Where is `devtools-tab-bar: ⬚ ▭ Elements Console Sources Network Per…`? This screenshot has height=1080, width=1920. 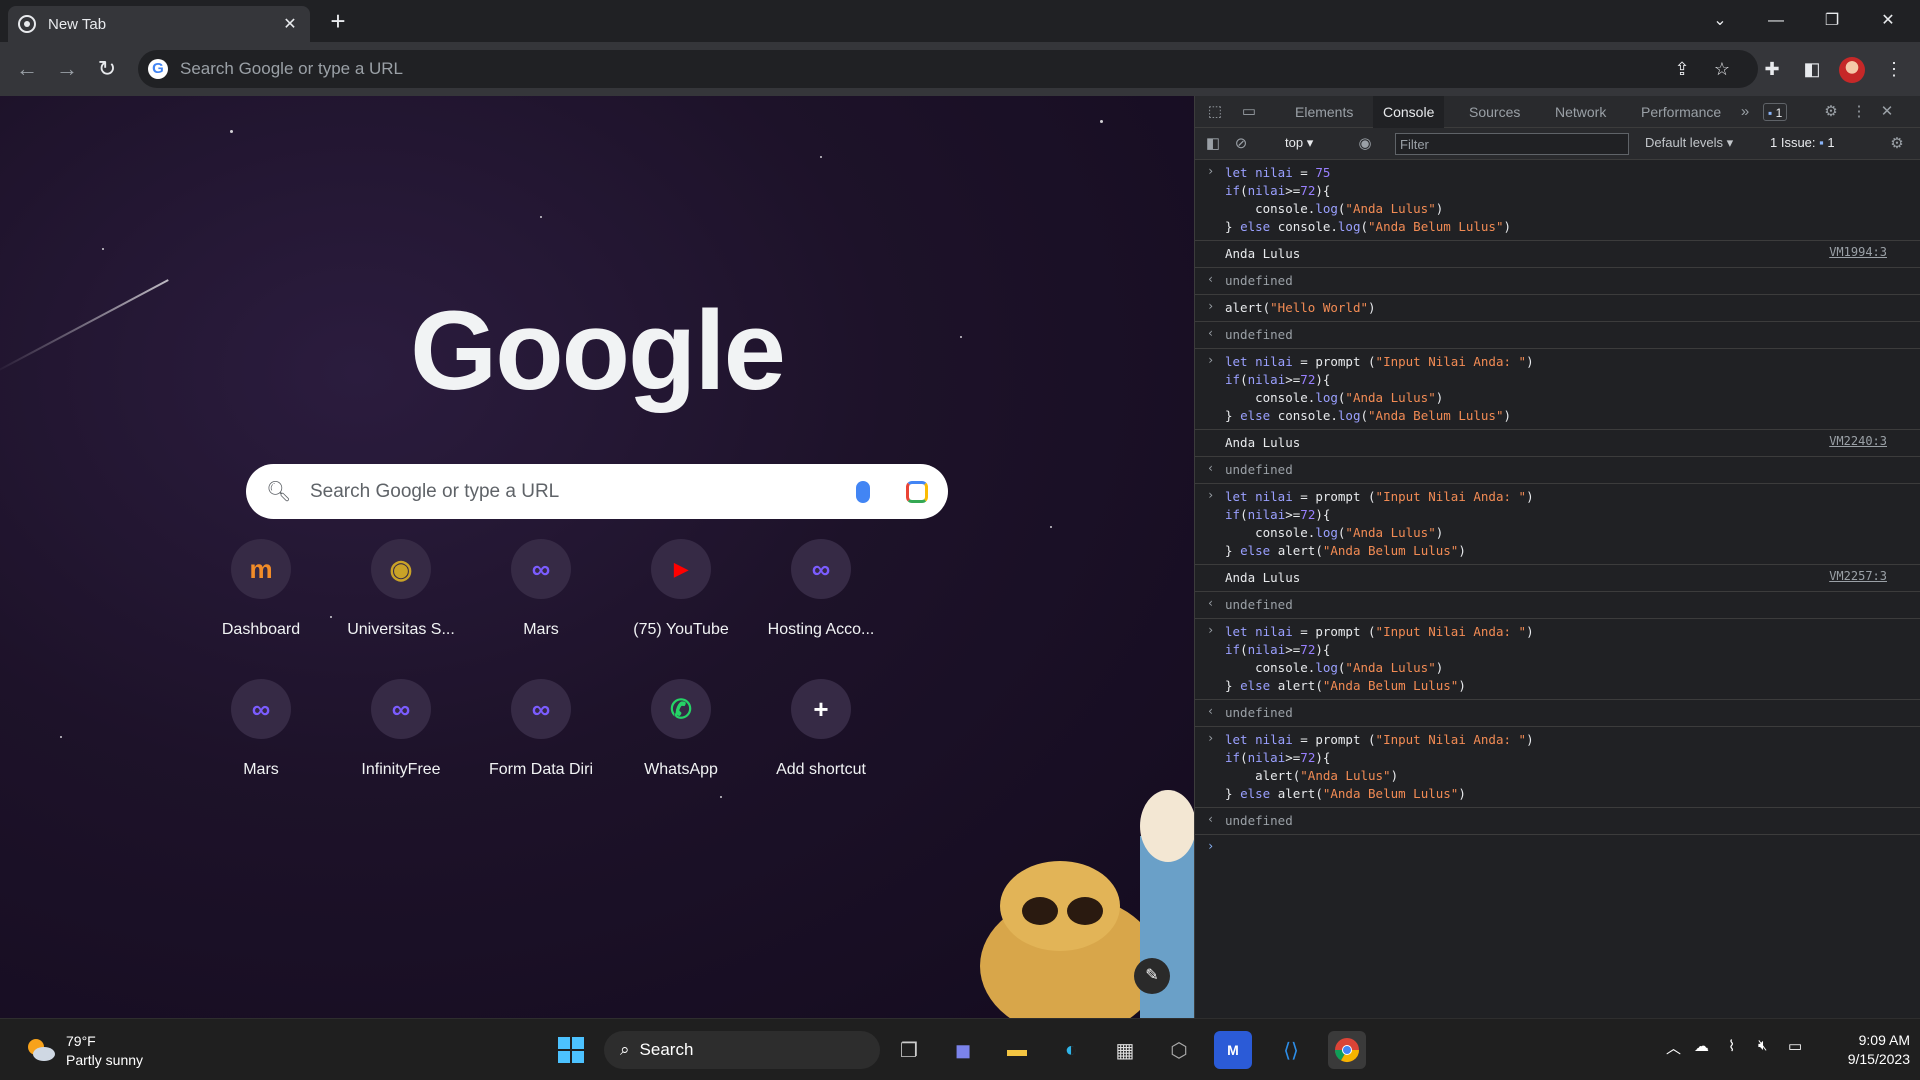 devtools-tab-bar: ⬚ ▭ Elements Console Sources Network Per… is located at coordinates (1557, 112).